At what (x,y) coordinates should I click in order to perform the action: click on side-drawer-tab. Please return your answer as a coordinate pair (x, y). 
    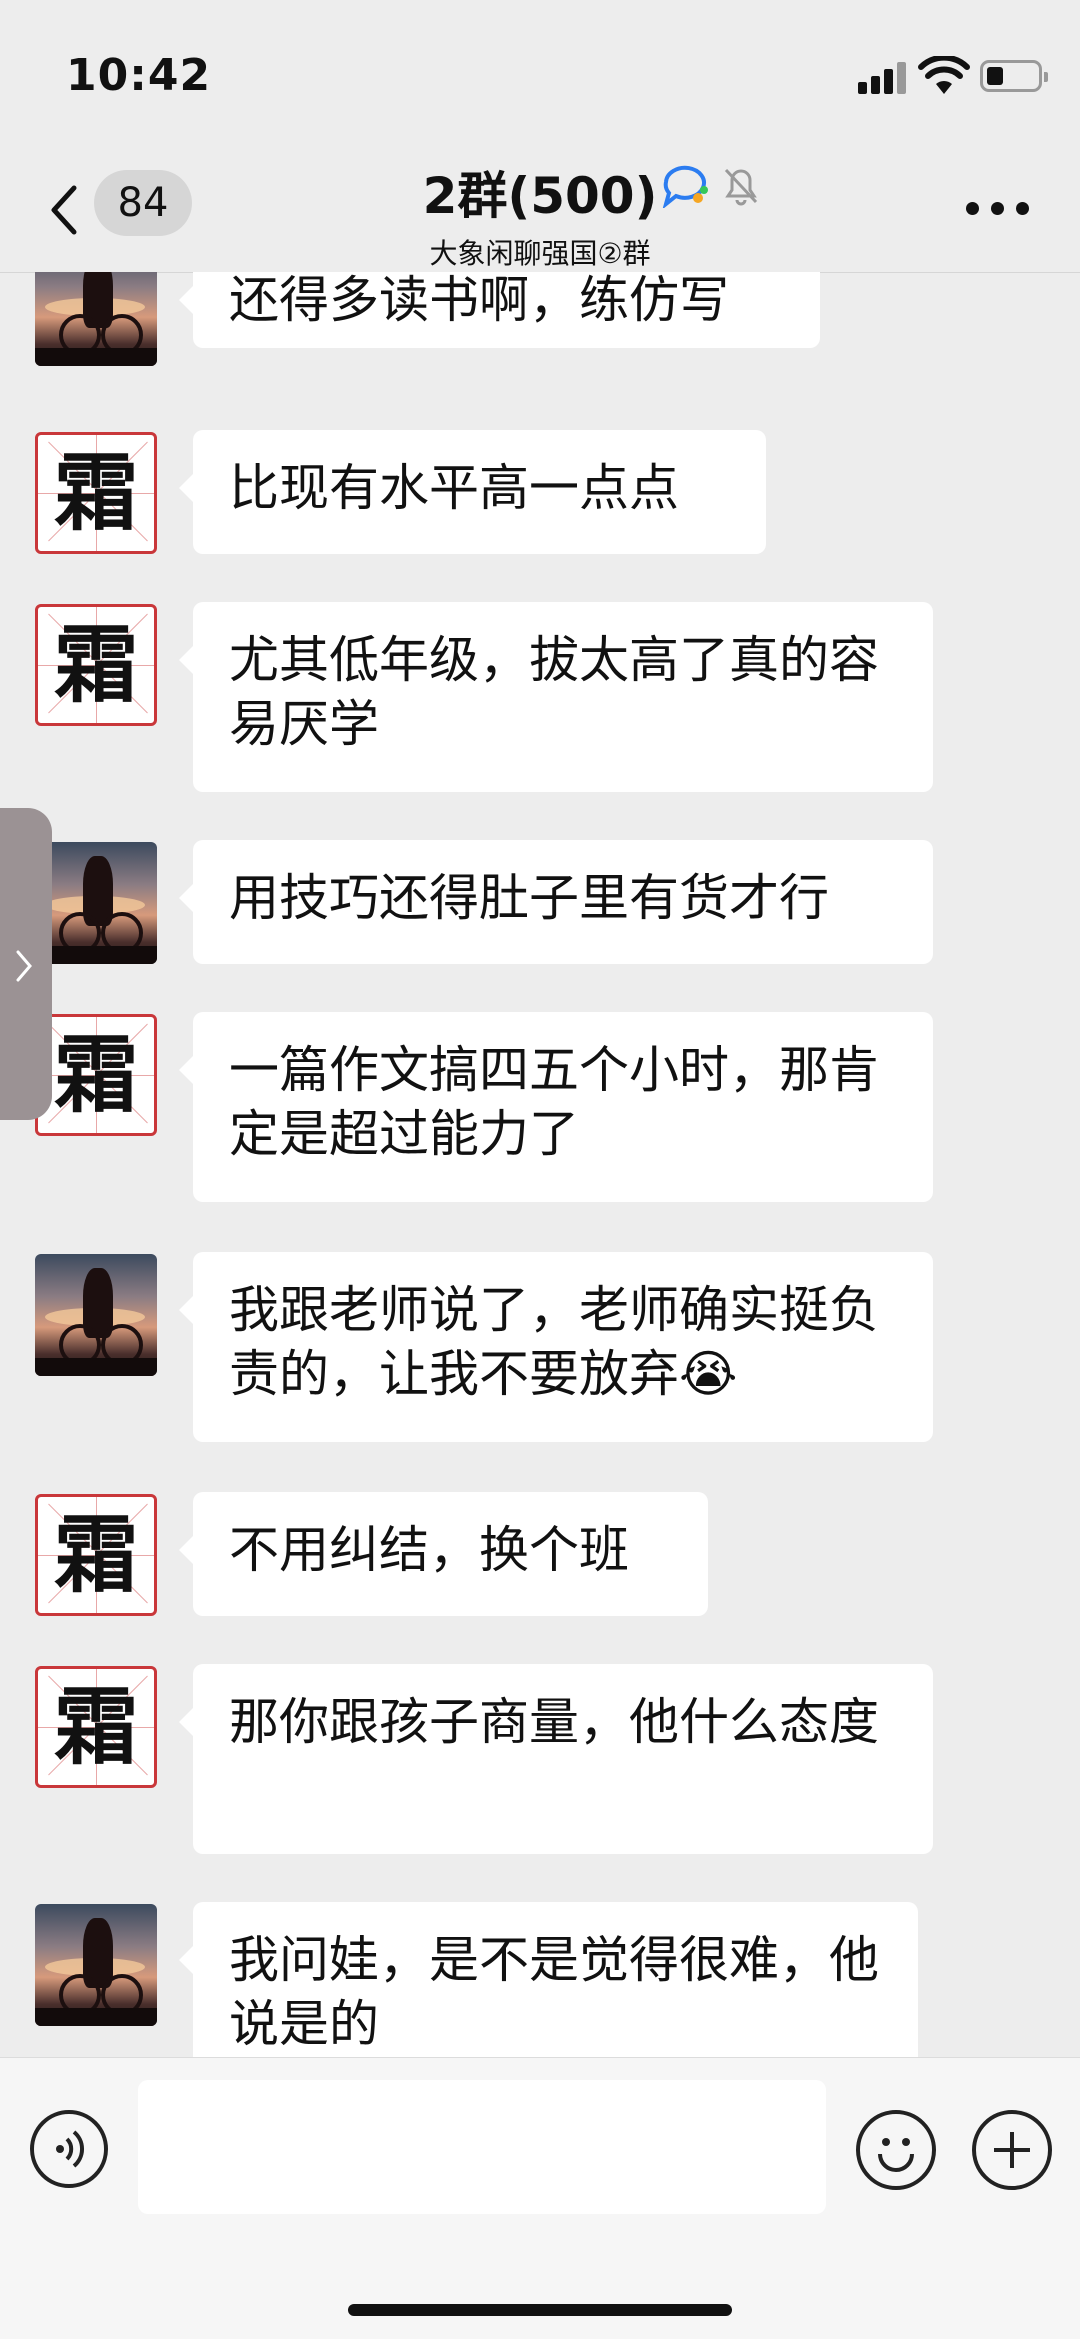
    Looking at the image, I should click on (26, 964).